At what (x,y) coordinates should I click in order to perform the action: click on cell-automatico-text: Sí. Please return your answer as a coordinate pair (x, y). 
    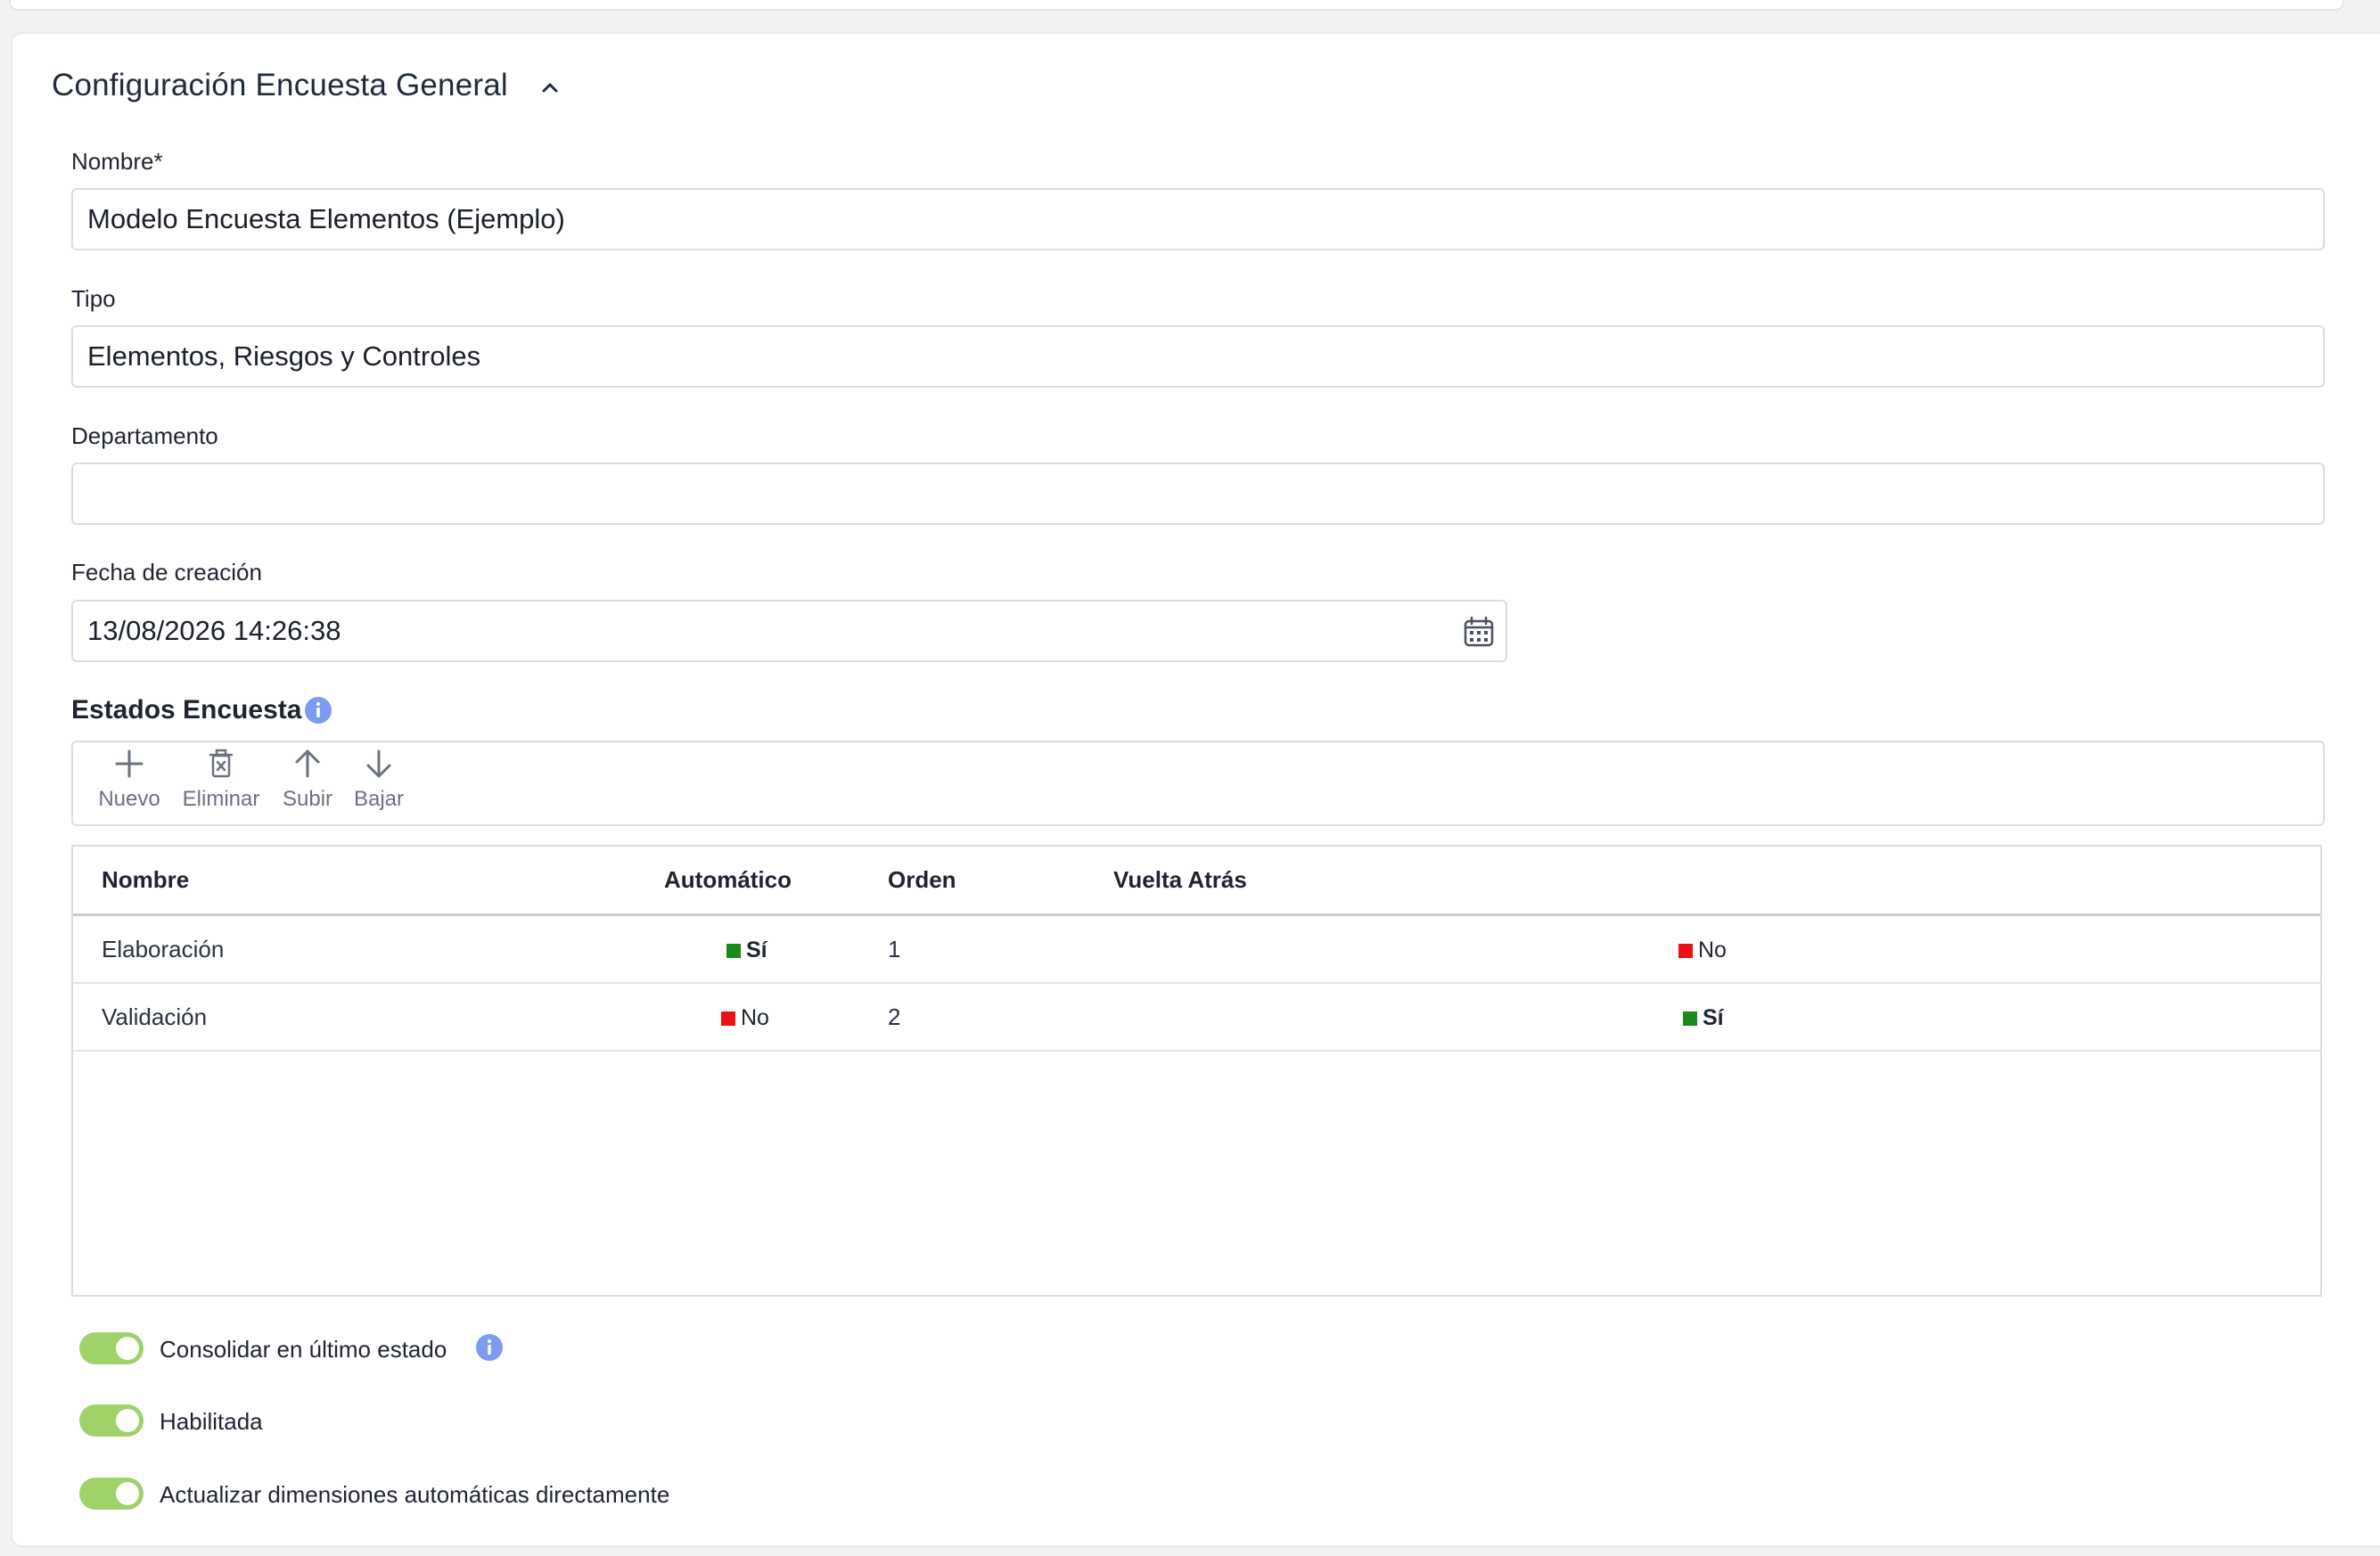
    Looking at the image, I should click on (756, 950).